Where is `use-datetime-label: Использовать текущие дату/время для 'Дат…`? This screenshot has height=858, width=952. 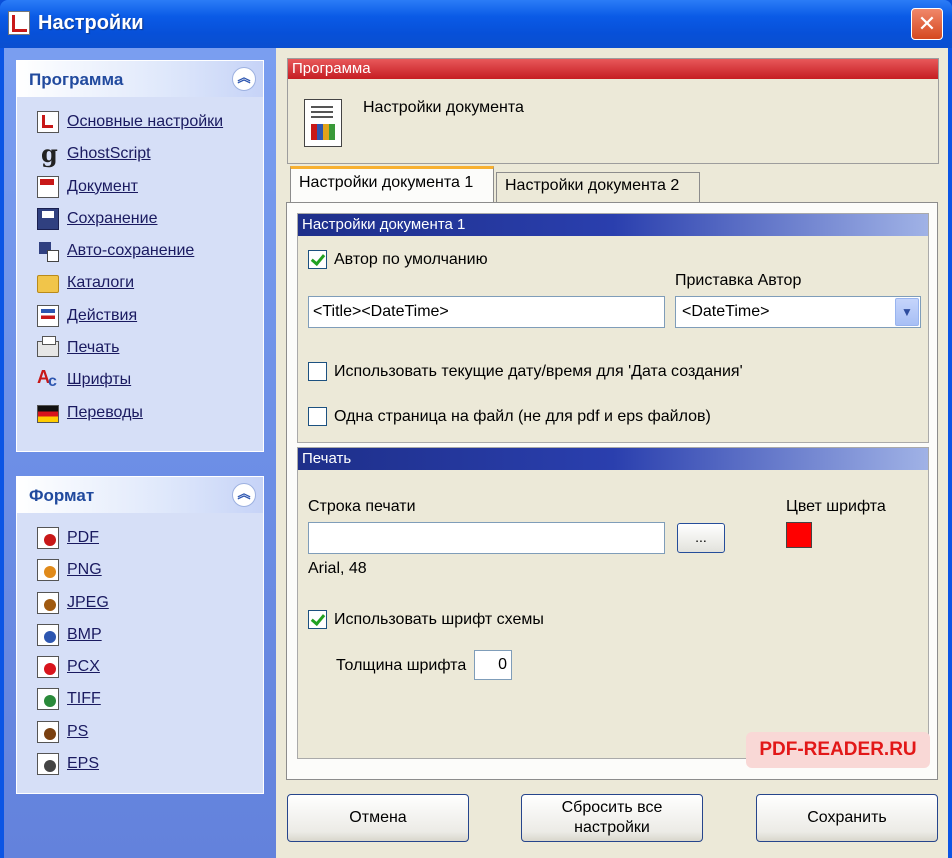 use-datetime-label: Использовать текущие дату/время для 'Дат… is located at coordinates (538, 371).